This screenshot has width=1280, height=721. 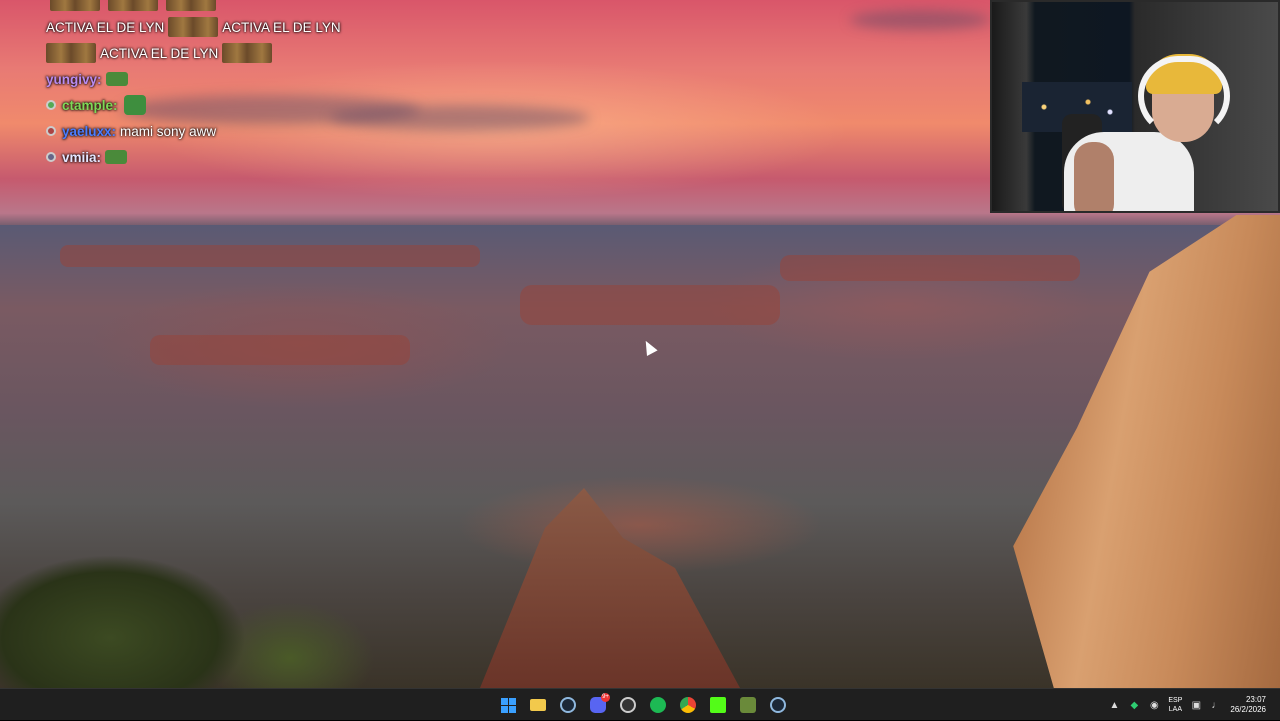 What do you see at coordinates (206, 105) in the screenshot?
I see `chat-line: ctample:` at bounding box center [206, 105].